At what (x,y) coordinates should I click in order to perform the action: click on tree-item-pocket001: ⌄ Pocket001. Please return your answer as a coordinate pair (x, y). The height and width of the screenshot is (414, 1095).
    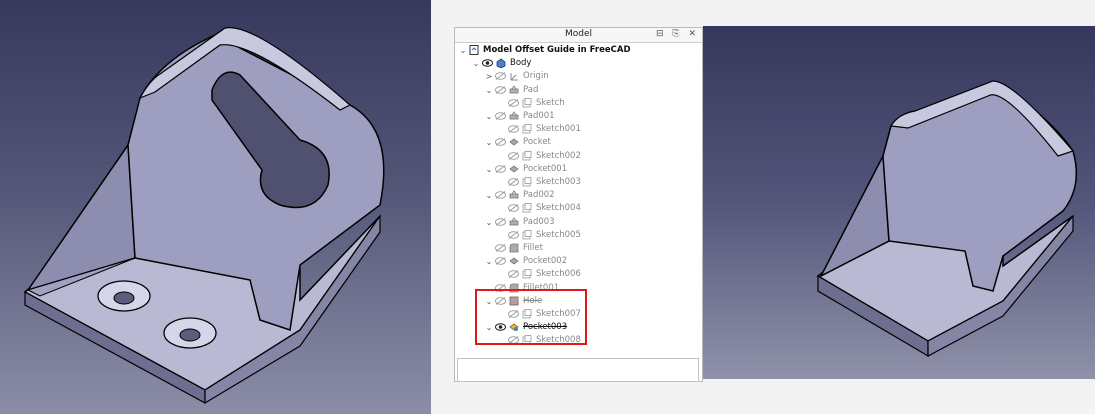
    Looking at the image, I should click on (577, 169).